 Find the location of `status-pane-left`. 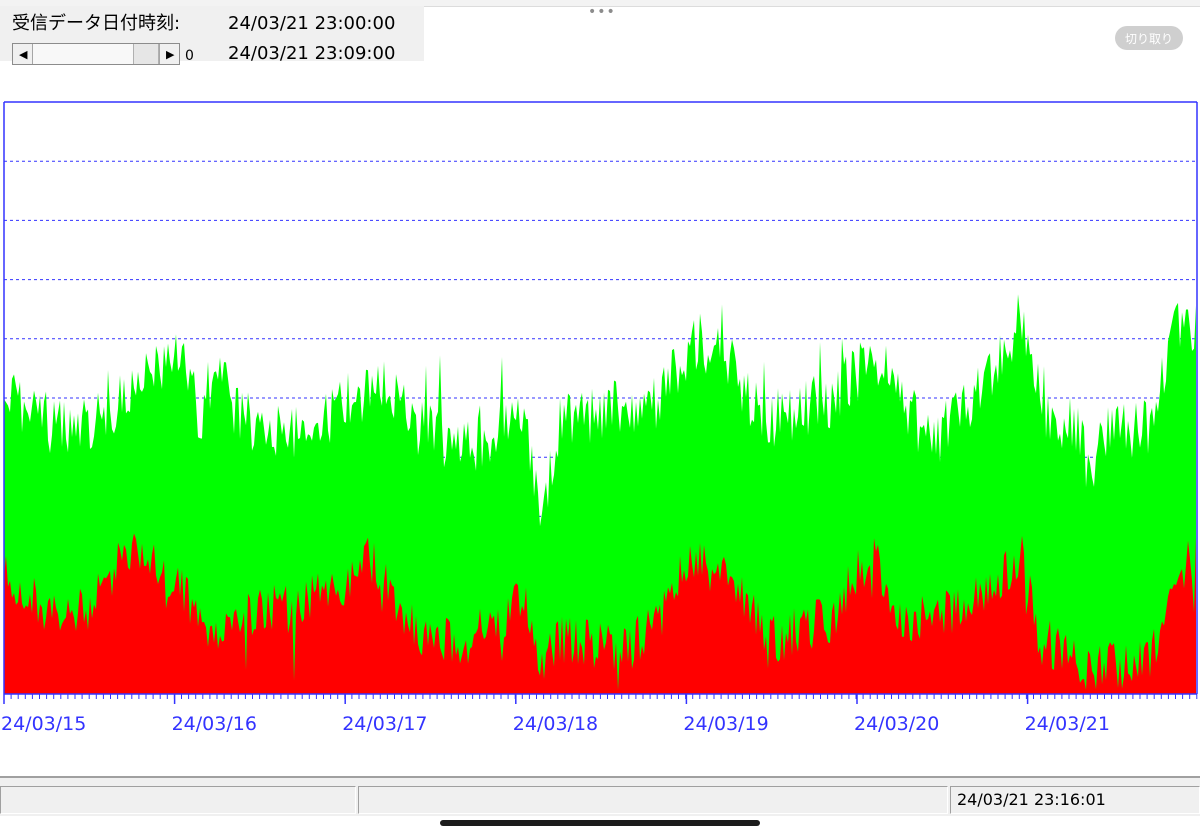

status-pane-left is located at coordinates (178, 800).